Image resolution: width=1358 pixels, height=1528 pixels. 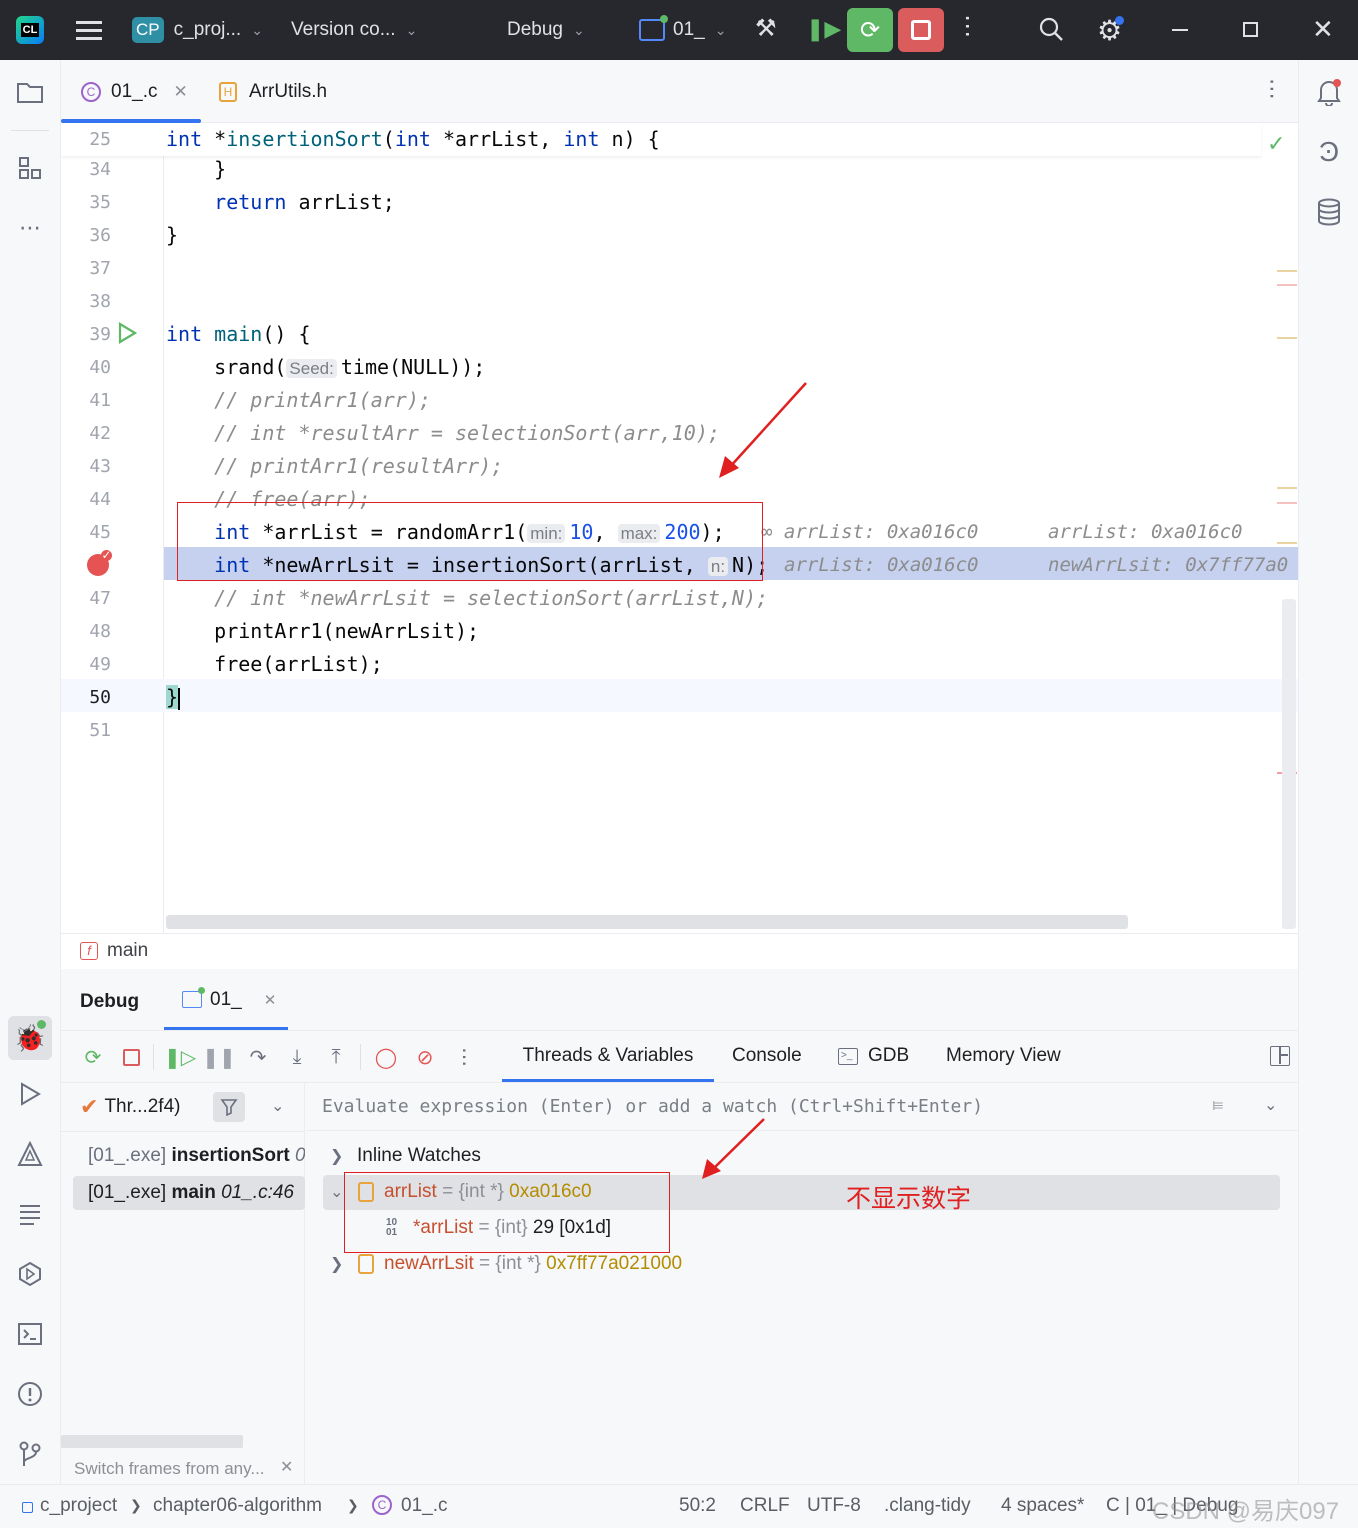 What do you see at coordinates (270, 1000) in the screenshot?
I see `close-session-icon: ✕` at bounding box center [270, 1000].